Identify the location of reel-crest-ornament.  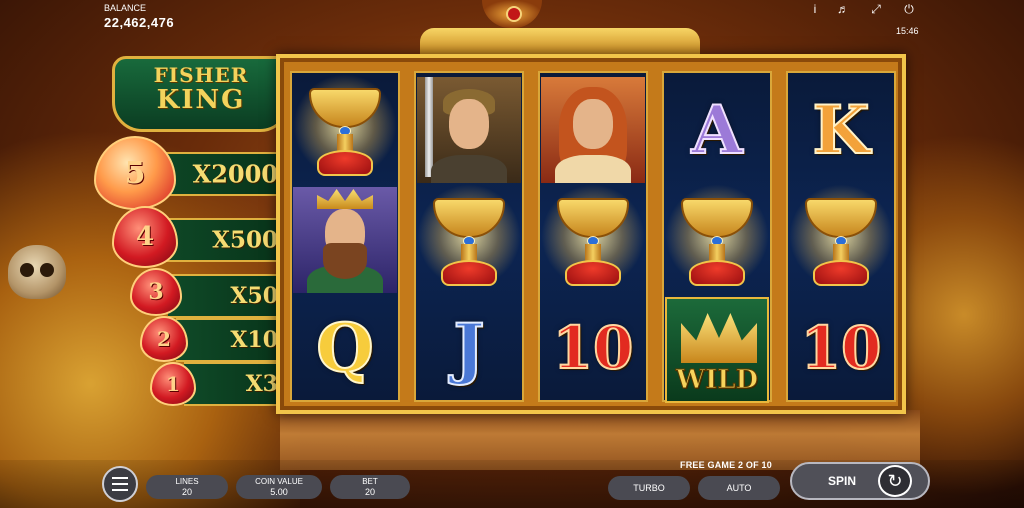
(560, 42).